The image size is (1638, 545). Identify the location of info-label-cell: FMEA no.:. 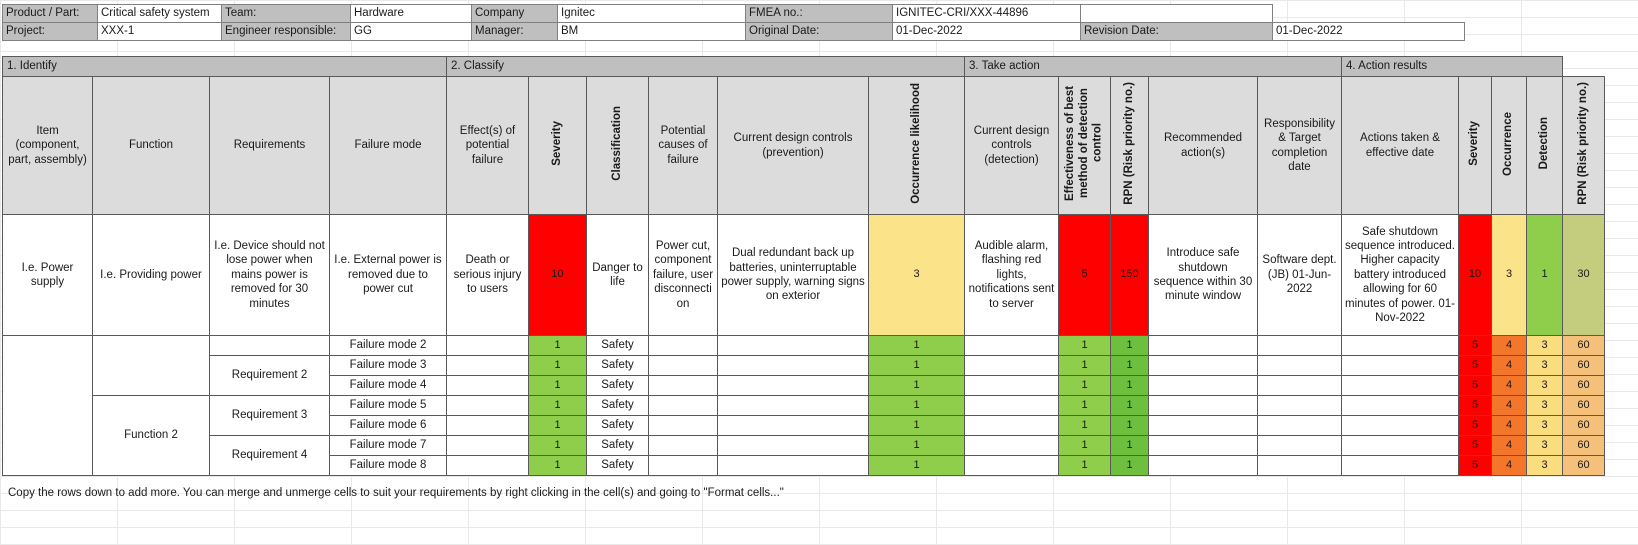
(819, 13).